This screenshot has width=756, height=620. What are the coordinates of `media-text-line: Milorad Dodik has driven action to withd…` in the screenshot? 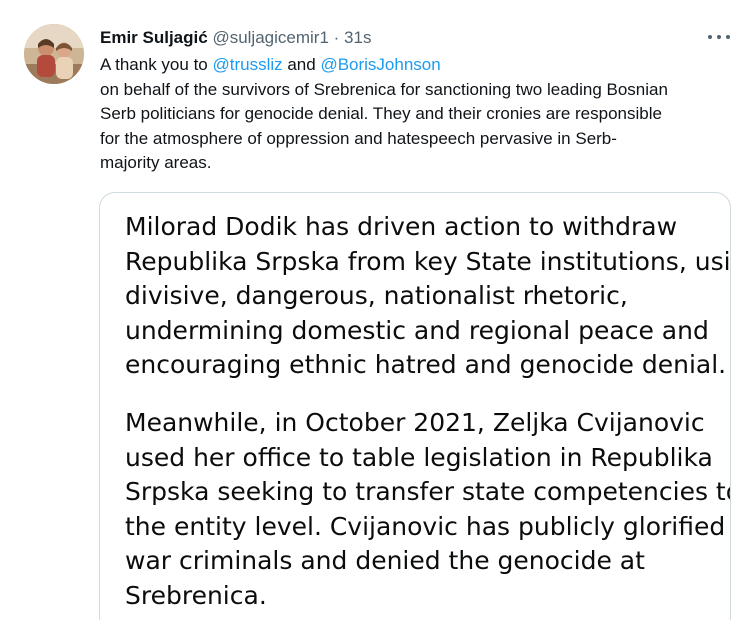 It's located at (401, 226).